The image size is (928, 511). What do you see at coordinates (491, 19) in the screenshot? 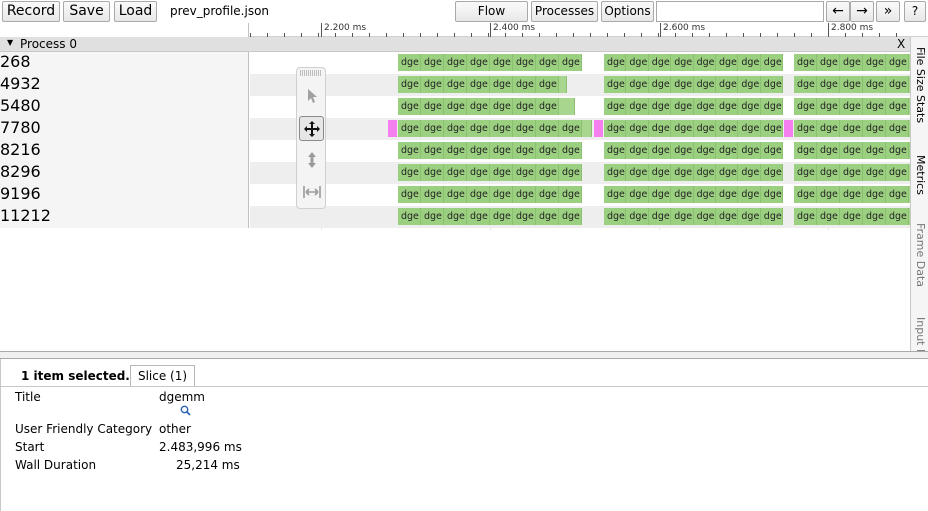
I see `flow-events-button: Flow events` at bounding box center [491, 19].